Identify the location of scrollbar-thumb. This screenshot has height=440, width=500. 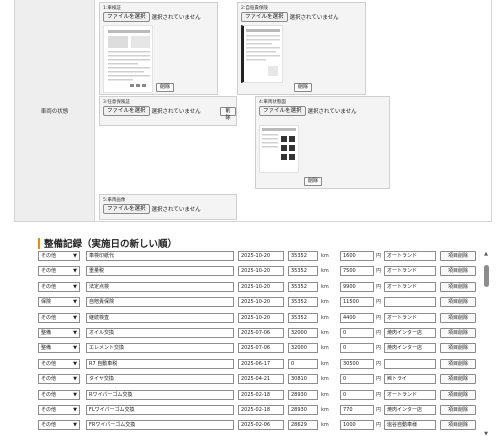
(486, 276).